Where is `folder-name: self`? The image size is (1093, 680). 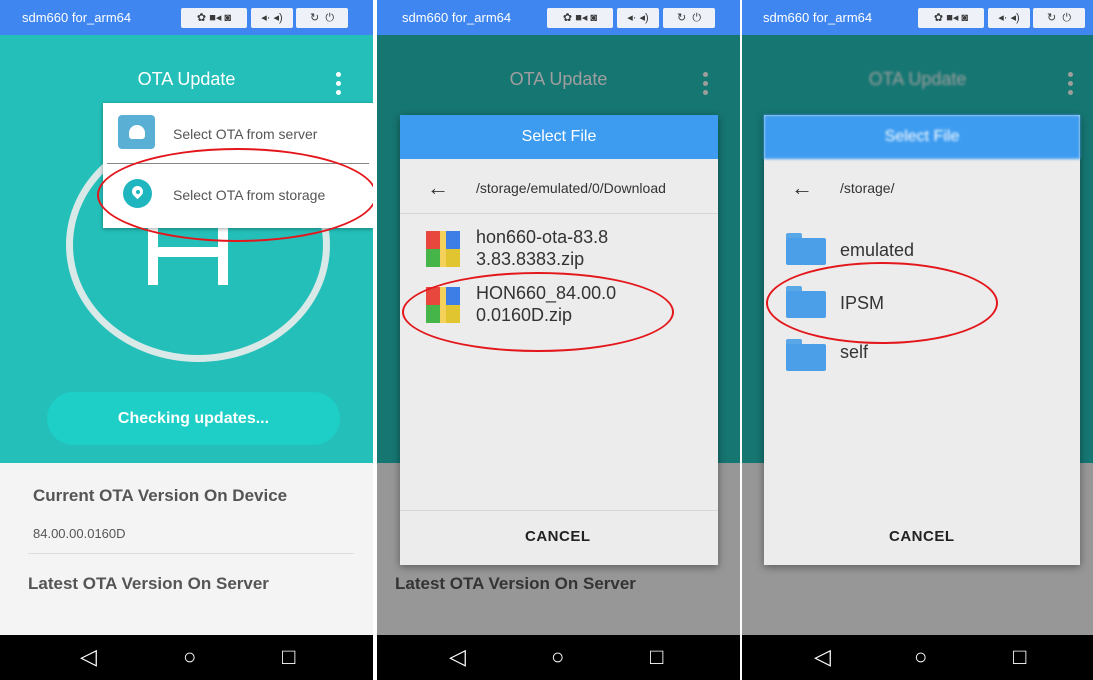
folder-name: self is located at coordinates (854, 352).